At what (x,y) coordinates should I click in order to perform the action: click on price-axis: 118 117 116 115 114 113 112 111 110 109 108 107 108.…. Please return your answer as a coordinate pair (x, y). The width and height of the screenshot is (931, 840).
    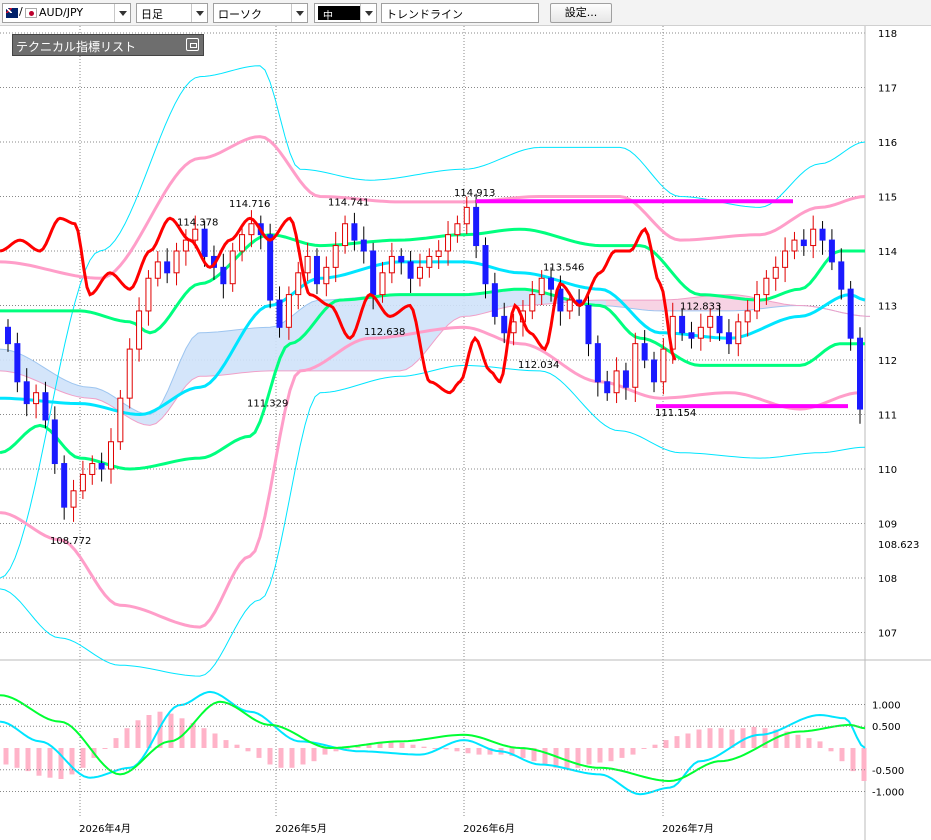
    Looking at the image, I should click on (898, 334).